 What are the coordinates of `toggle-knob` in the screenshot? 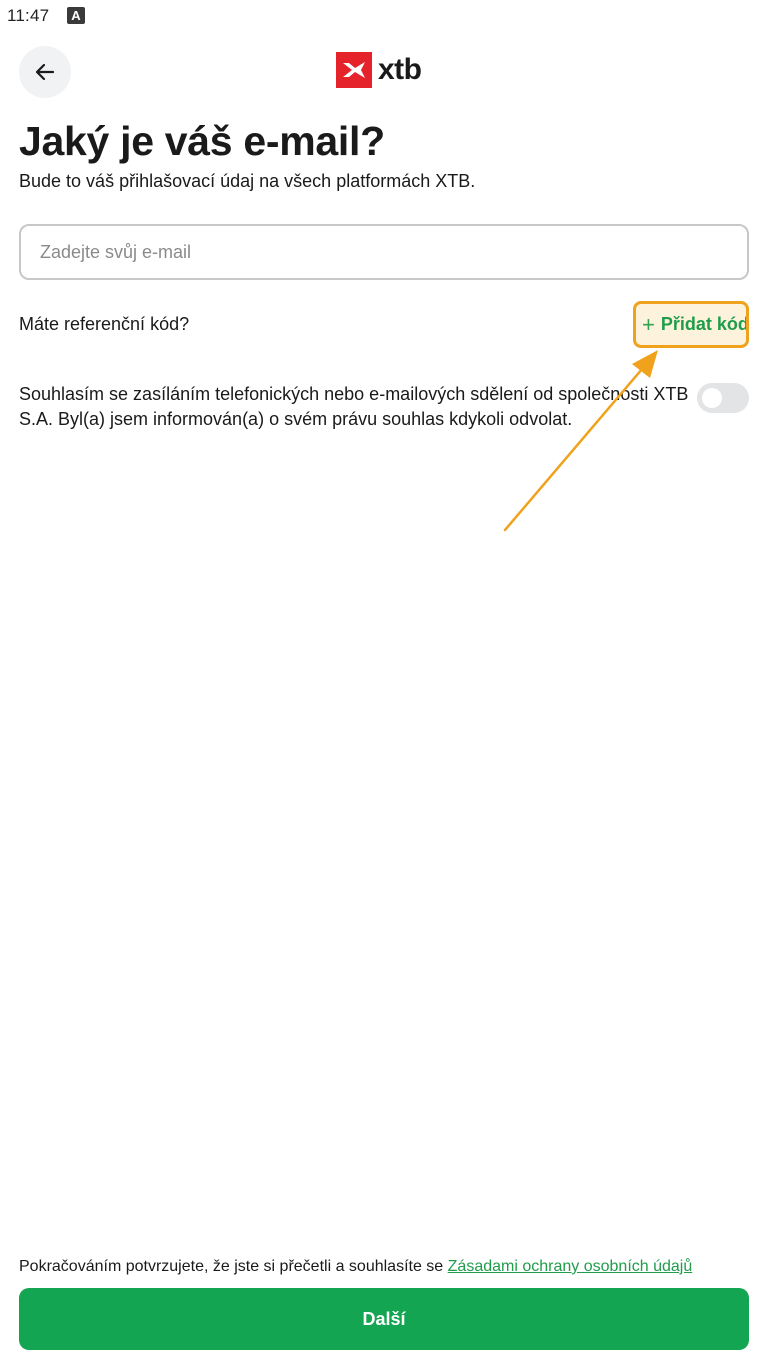 It's located at (712, 398).